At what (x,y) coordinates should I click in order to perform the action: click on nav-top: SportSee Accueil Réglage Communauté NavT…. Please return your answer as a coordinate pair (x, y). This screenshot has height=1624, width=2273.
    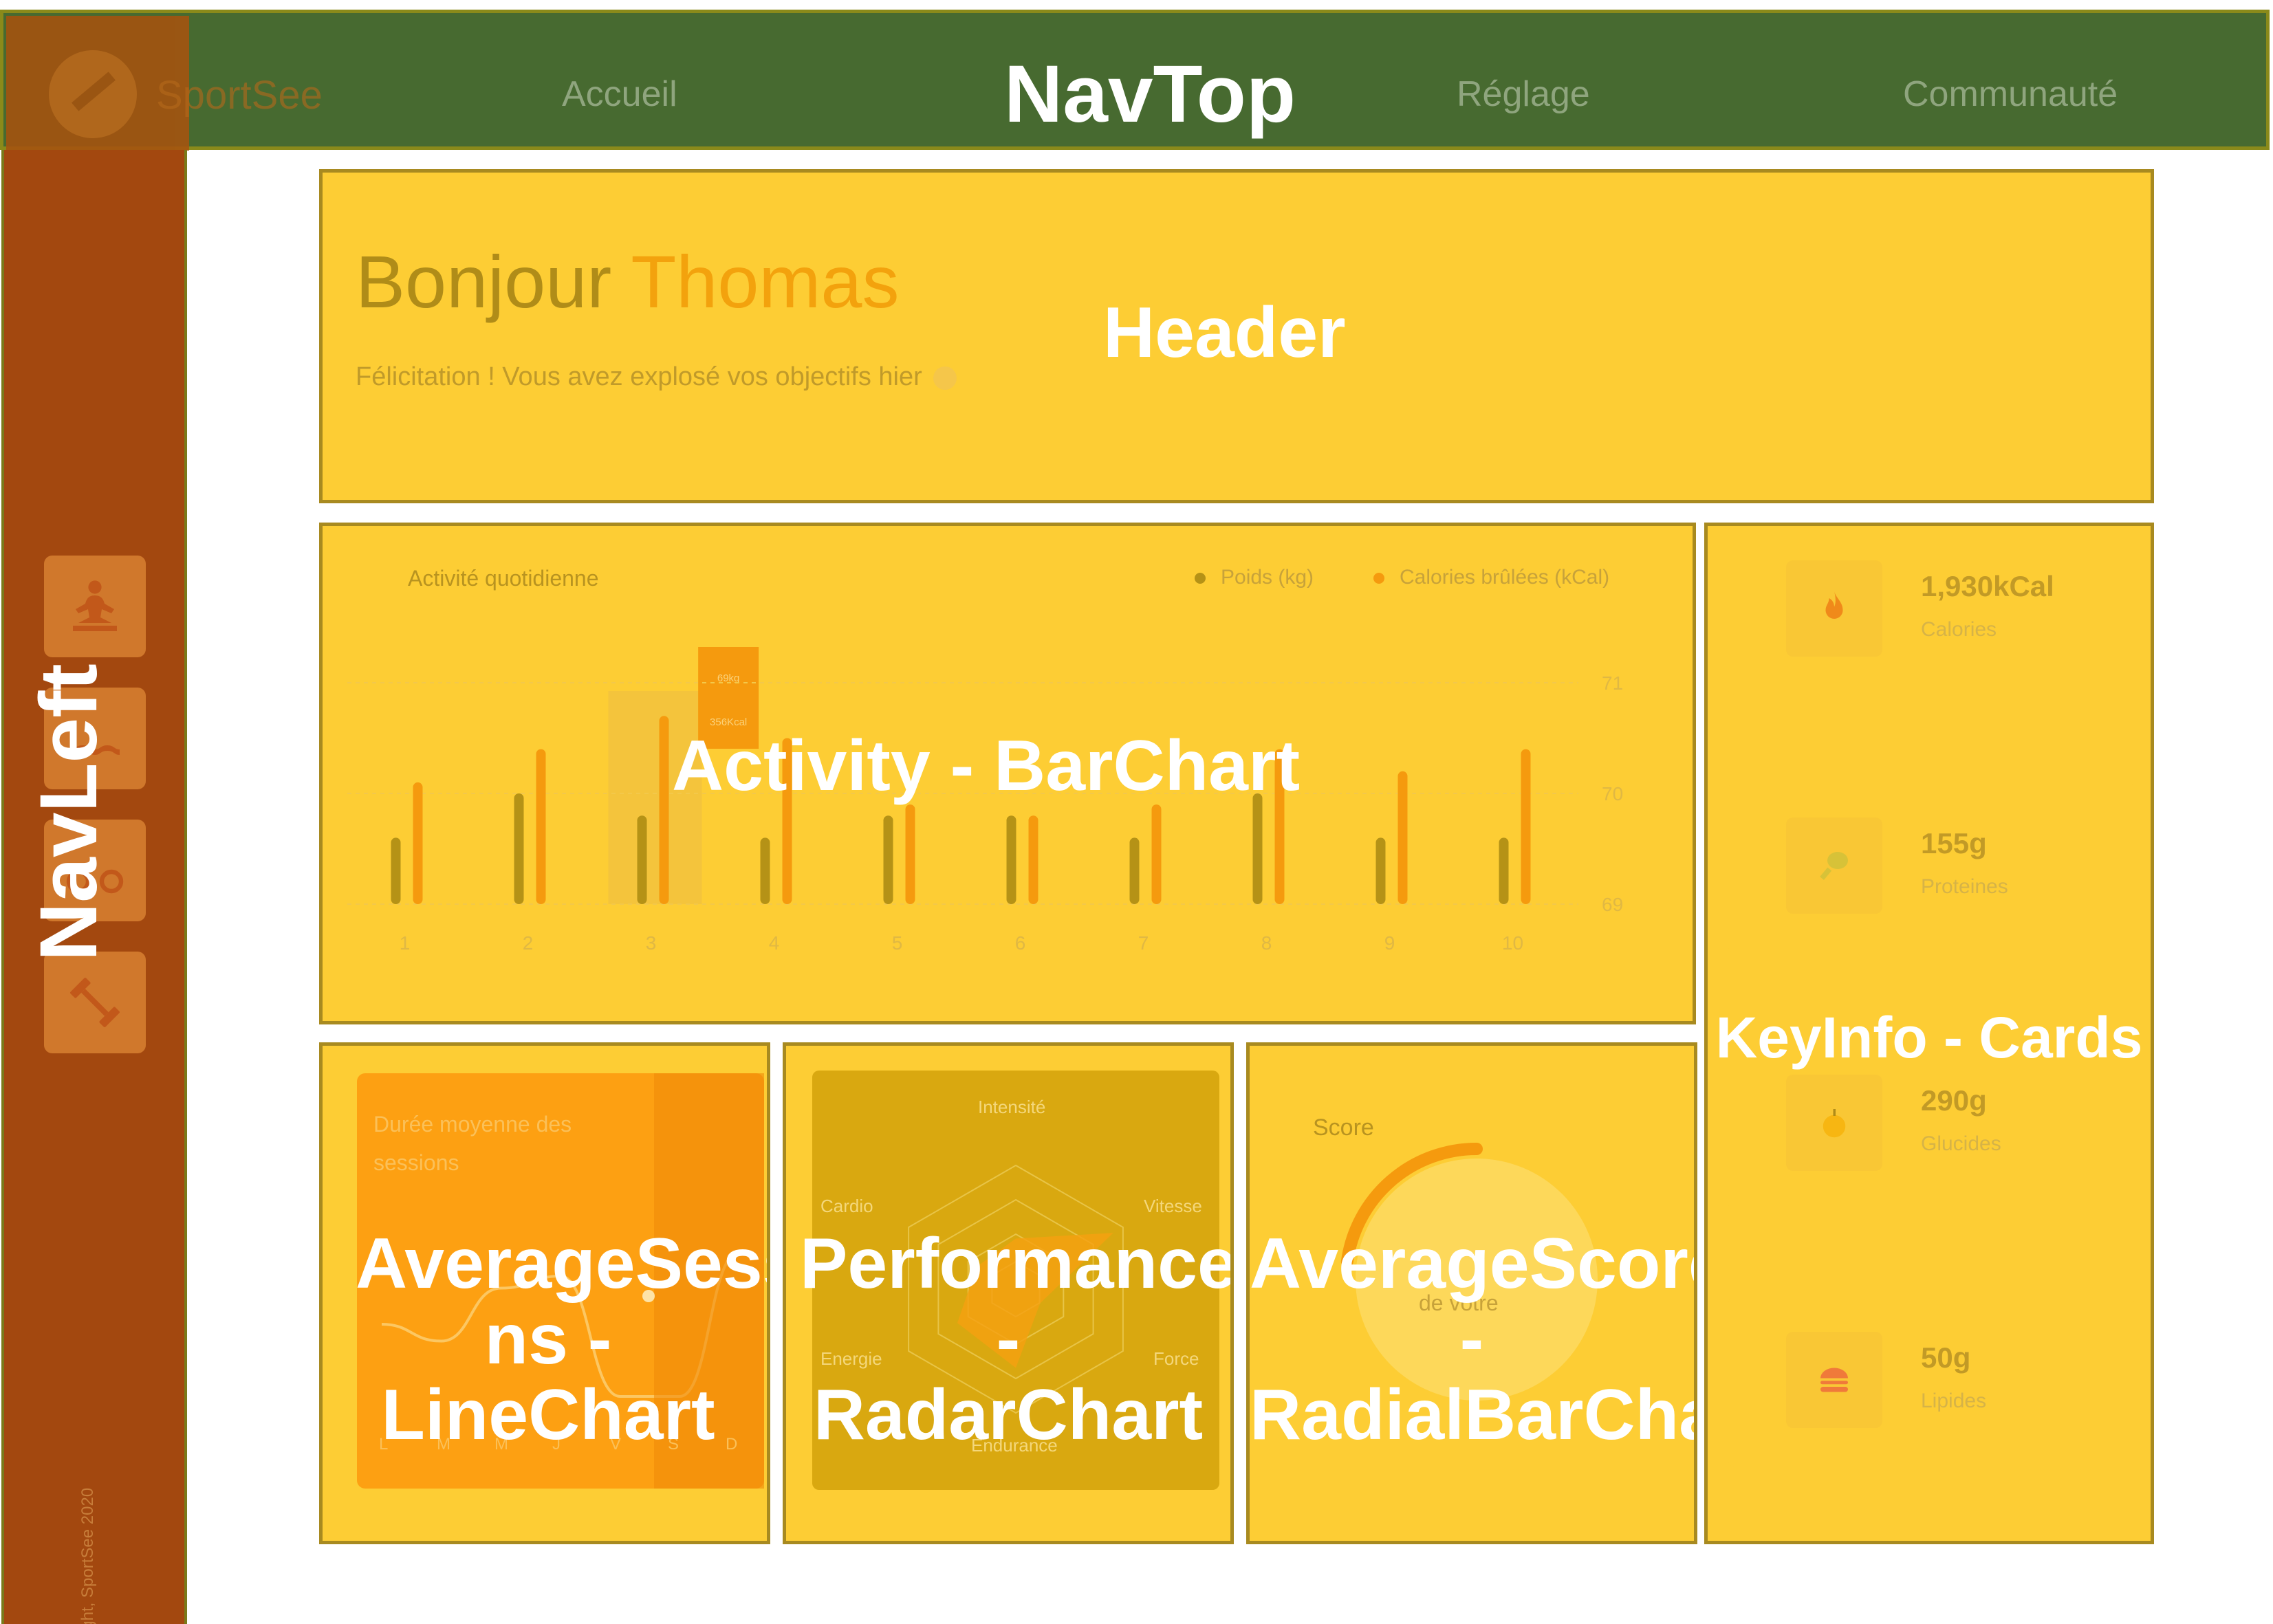
    Looking at the image, I should click on (1135, 80).